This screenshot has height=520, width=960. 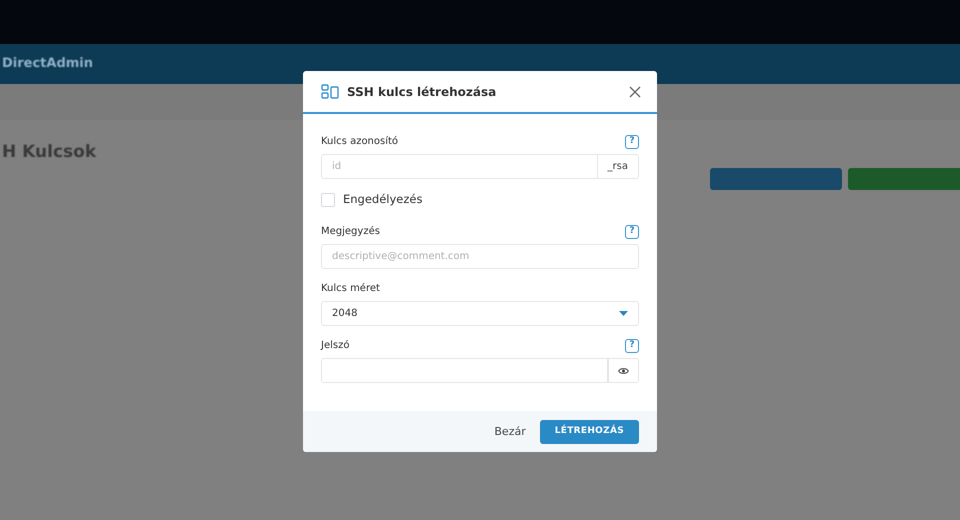 What do you see at coordinates (48, 64) in the screenshot?
I see `logo-text: DirectAdmin` at bounding box center [48, 64].